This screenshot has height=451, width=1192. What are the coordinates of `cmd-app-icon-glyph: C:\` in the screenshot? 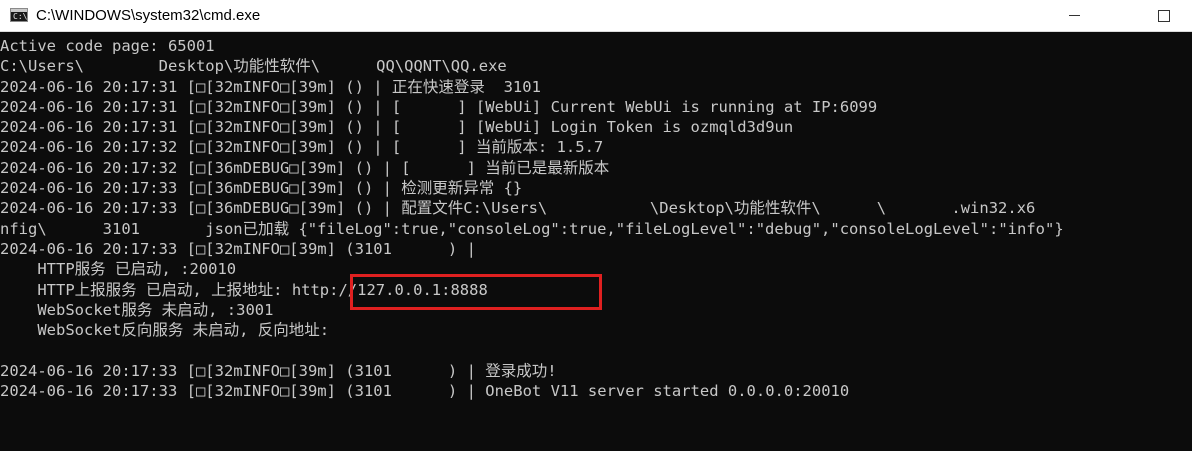 It's located at (20, 16).